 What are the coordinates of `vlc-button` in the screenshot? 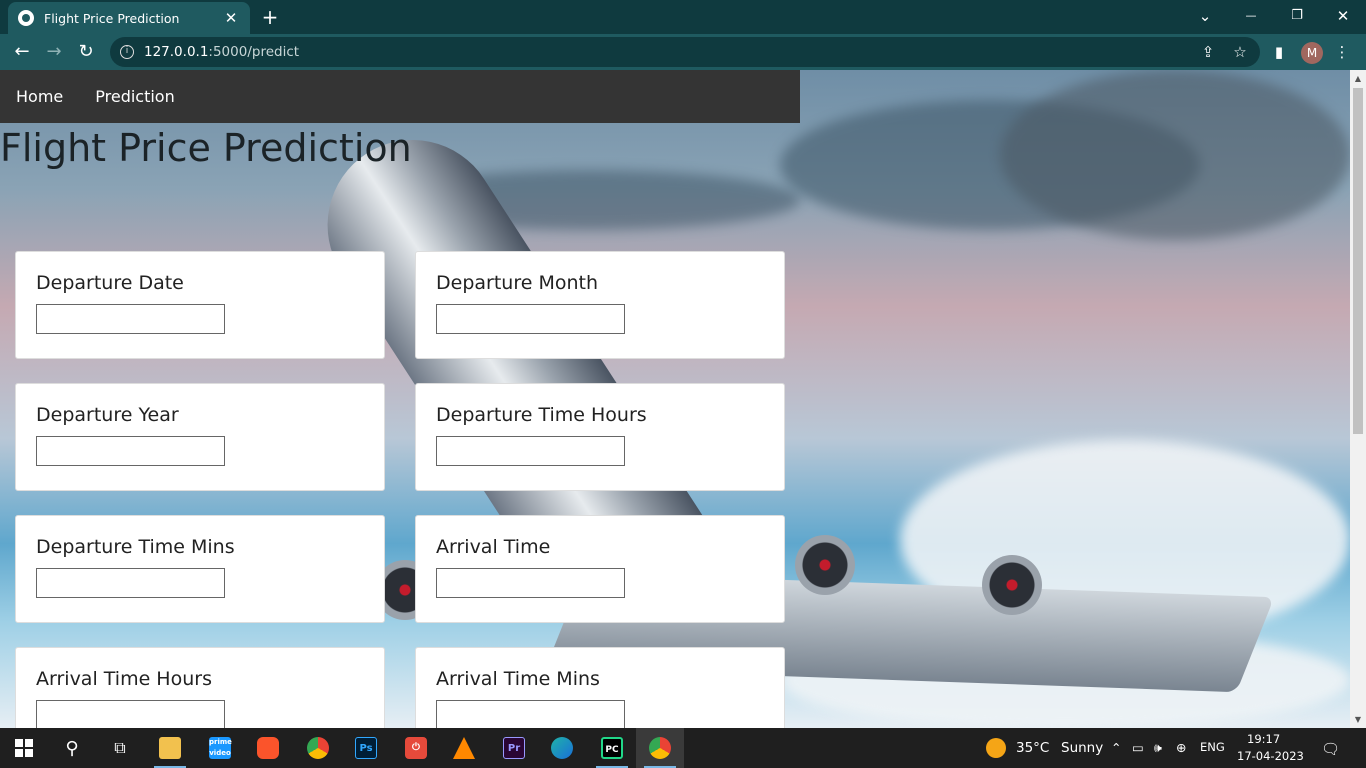 It's located at (464, 748).